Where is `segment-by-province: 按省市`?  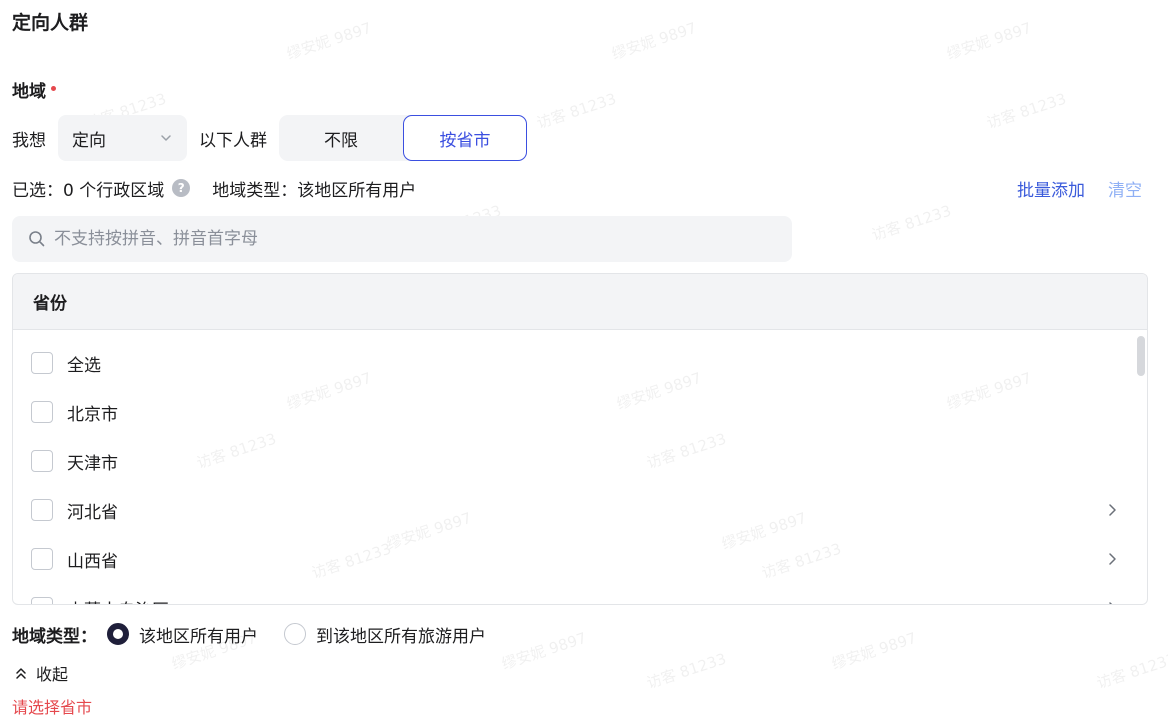
segment-by-province: 按省市 is located at coordinates (465, 138).